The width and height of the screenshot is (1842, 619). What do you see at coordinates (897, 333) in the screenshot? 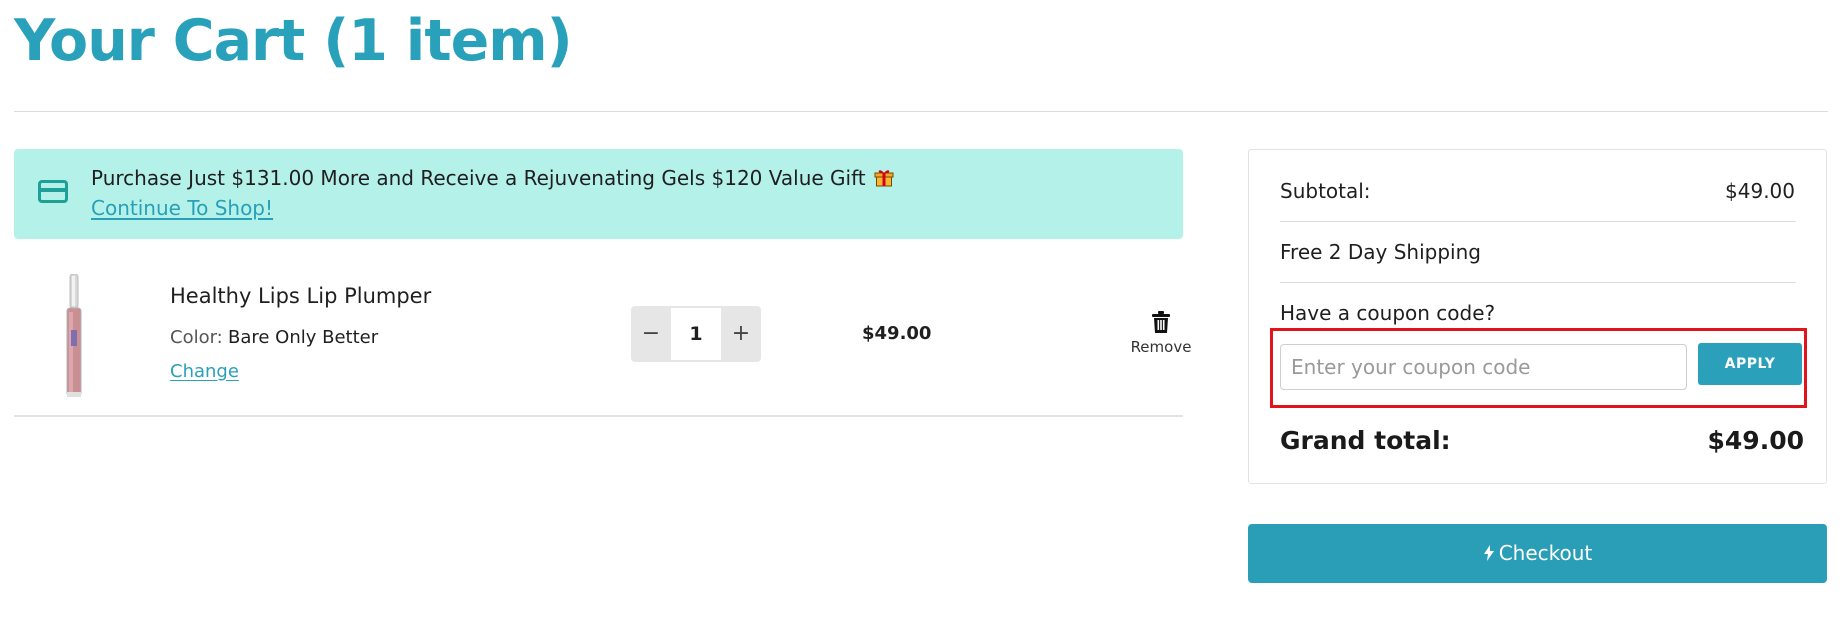
I see `item-price: $49.00` at bounding box center [897, 333].